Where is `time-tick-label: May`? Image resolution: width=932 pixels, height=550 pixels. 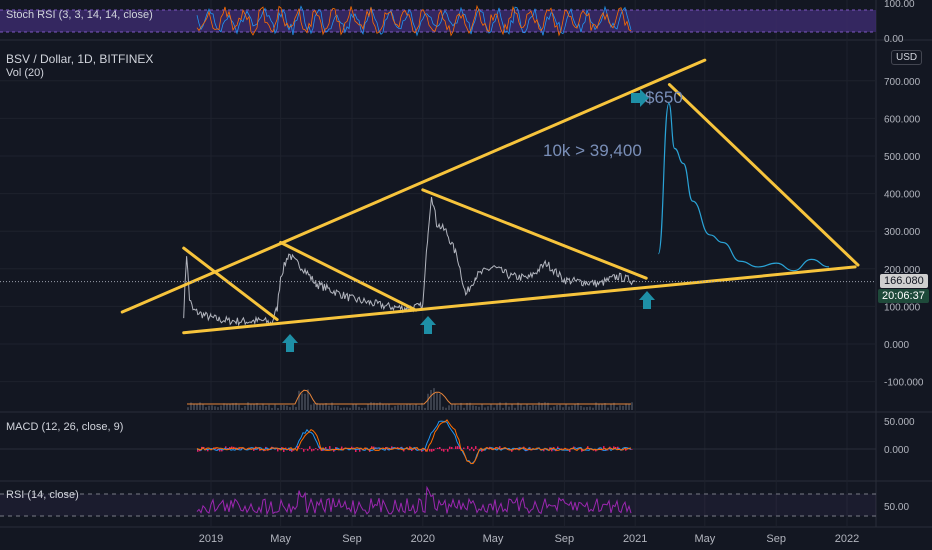
time-tick-label: May is located at coordinates (280, 539).